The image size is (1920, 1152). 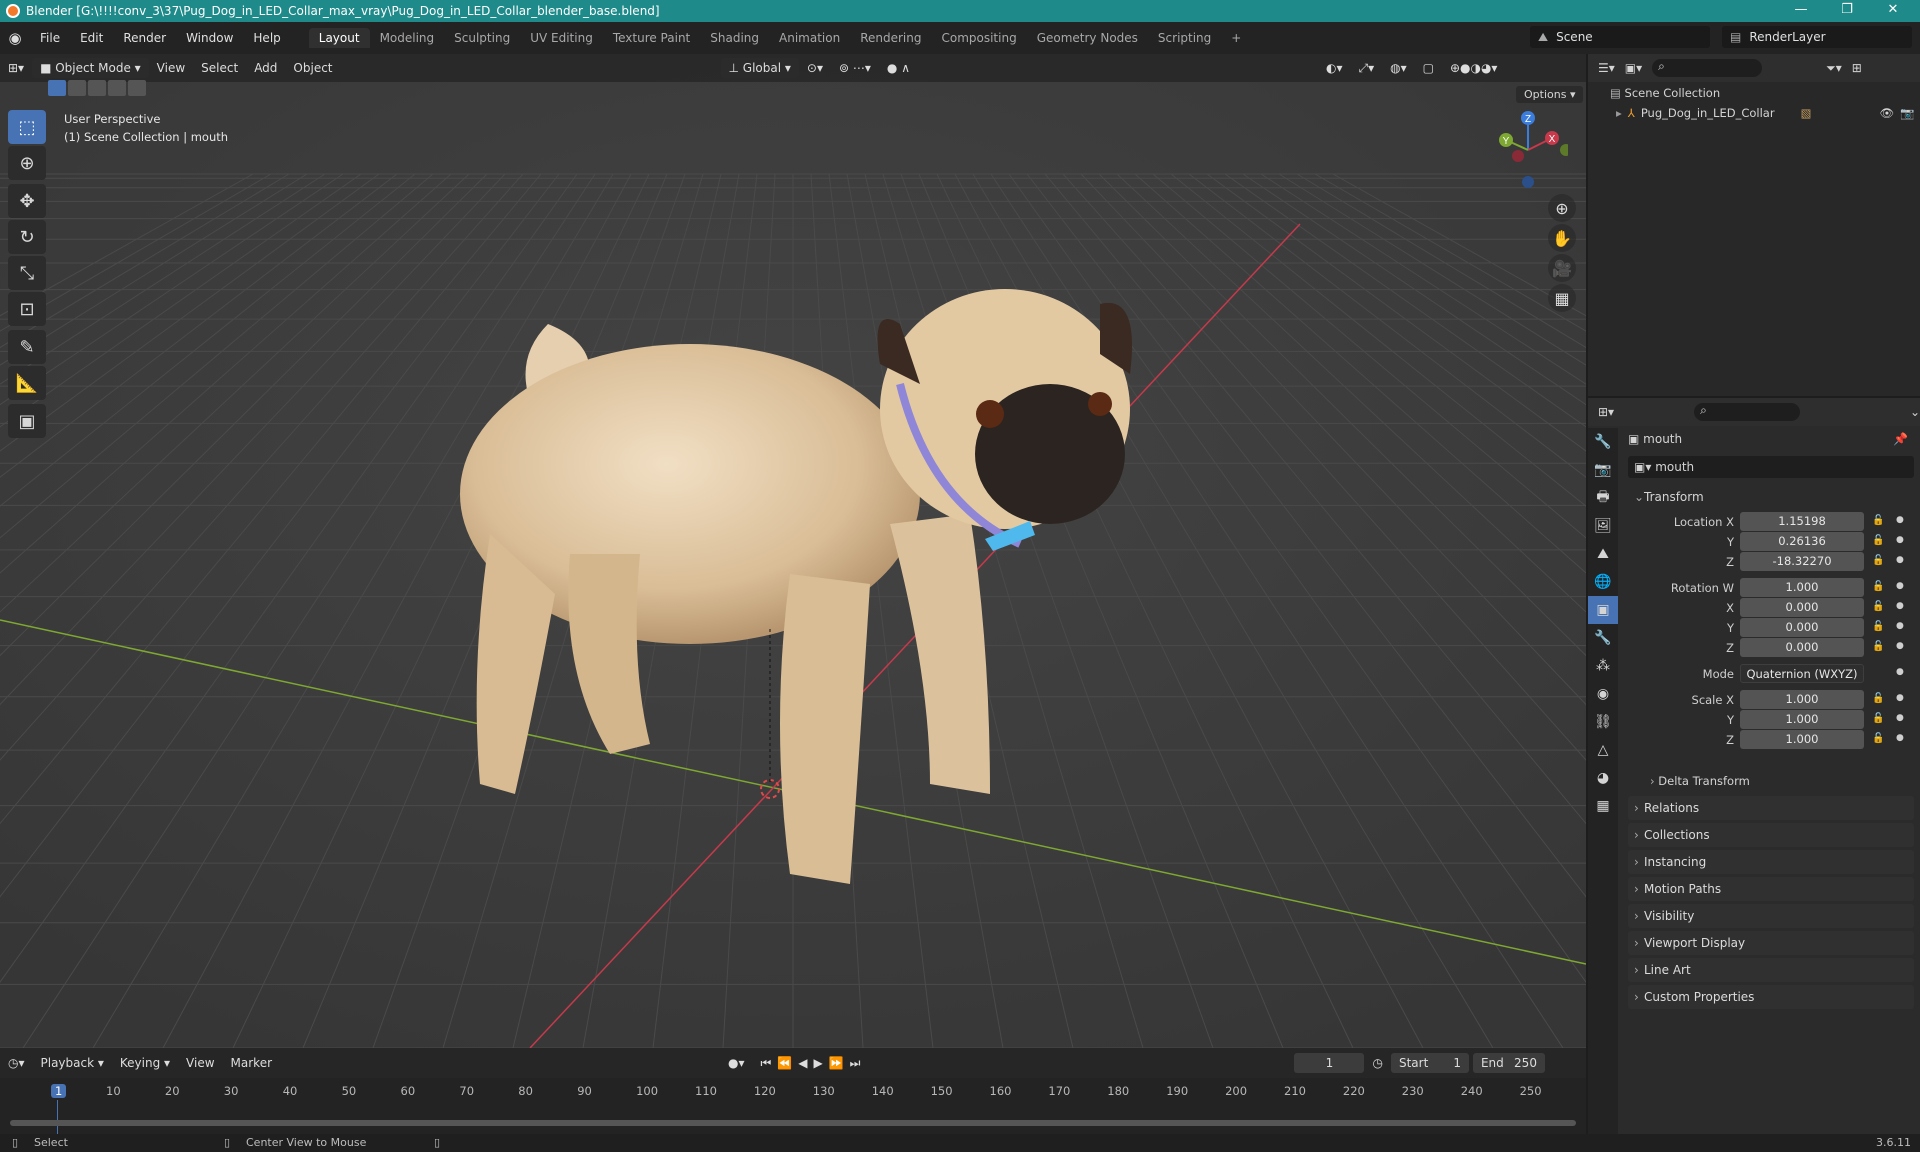 I want to click on zoom-icon: ⊕, so click(x=1562, y=208).